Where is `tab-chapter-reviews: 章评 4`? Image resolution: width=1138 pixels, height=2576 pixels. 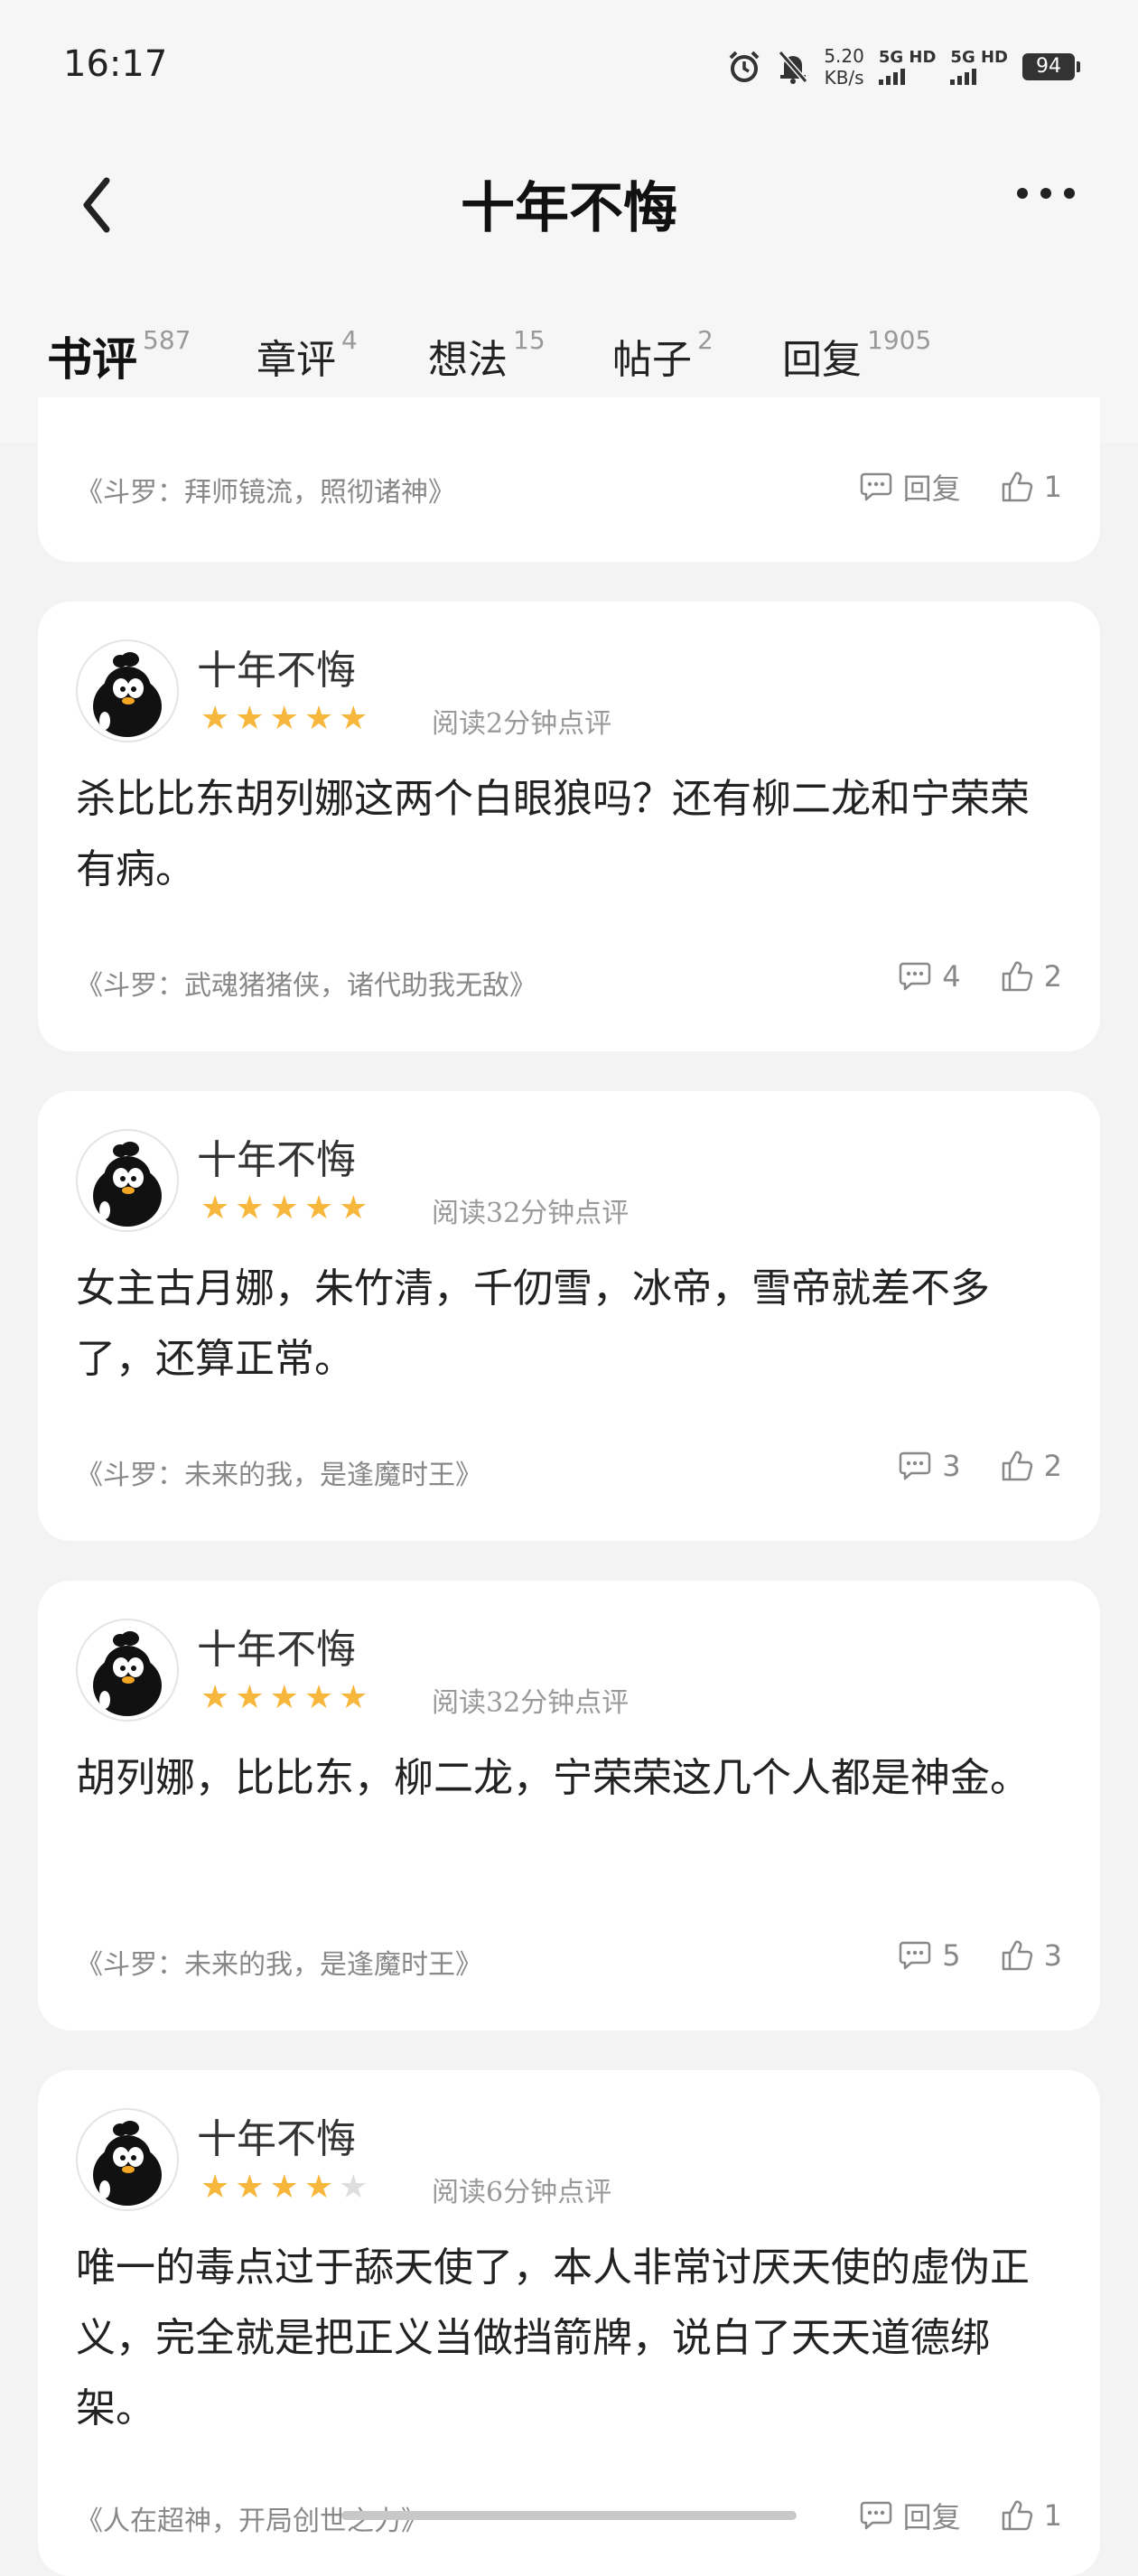
tab-chapter-reviews: 章评 4 is located at coordinates (307, 355).